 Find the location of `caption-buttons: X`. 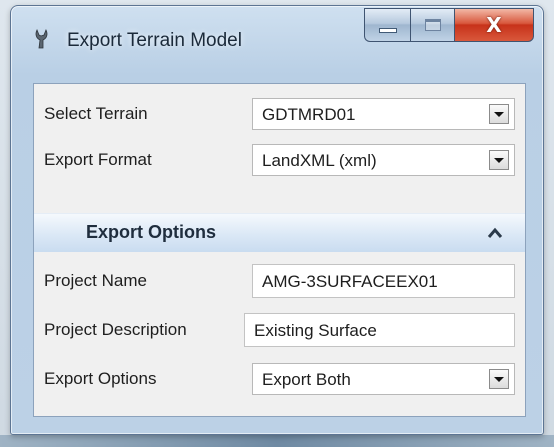

caption-buttons: X is located at coordinates (449, 26).